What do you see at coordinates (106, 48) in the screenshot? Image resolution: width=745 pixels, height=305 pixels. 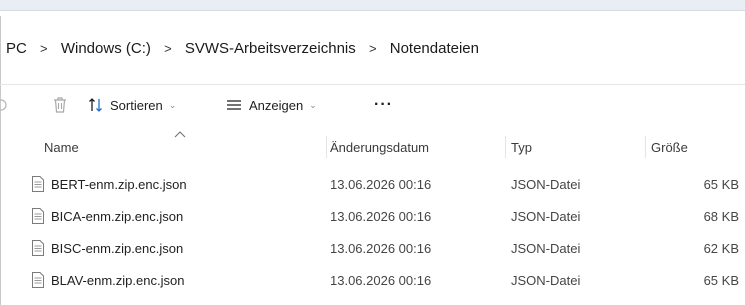 I see `breadcrumb-item-windows-c: Windows (C:)` at bounding box center [106, 48].